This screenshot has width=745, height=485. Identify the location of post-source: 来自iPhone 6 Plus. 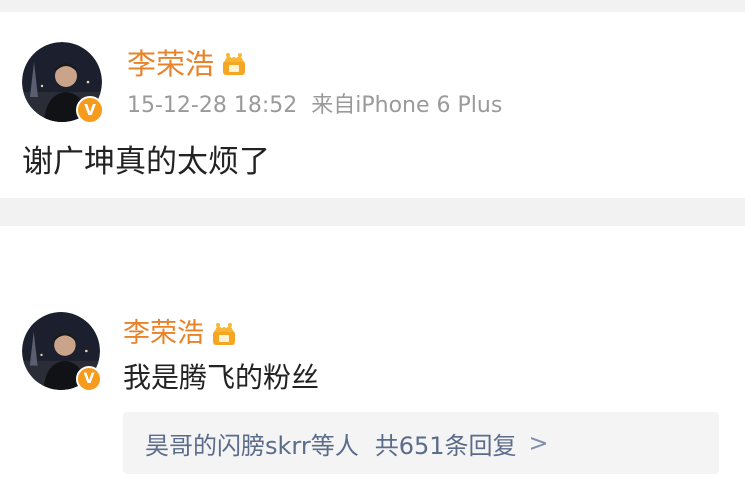
(407, 105).